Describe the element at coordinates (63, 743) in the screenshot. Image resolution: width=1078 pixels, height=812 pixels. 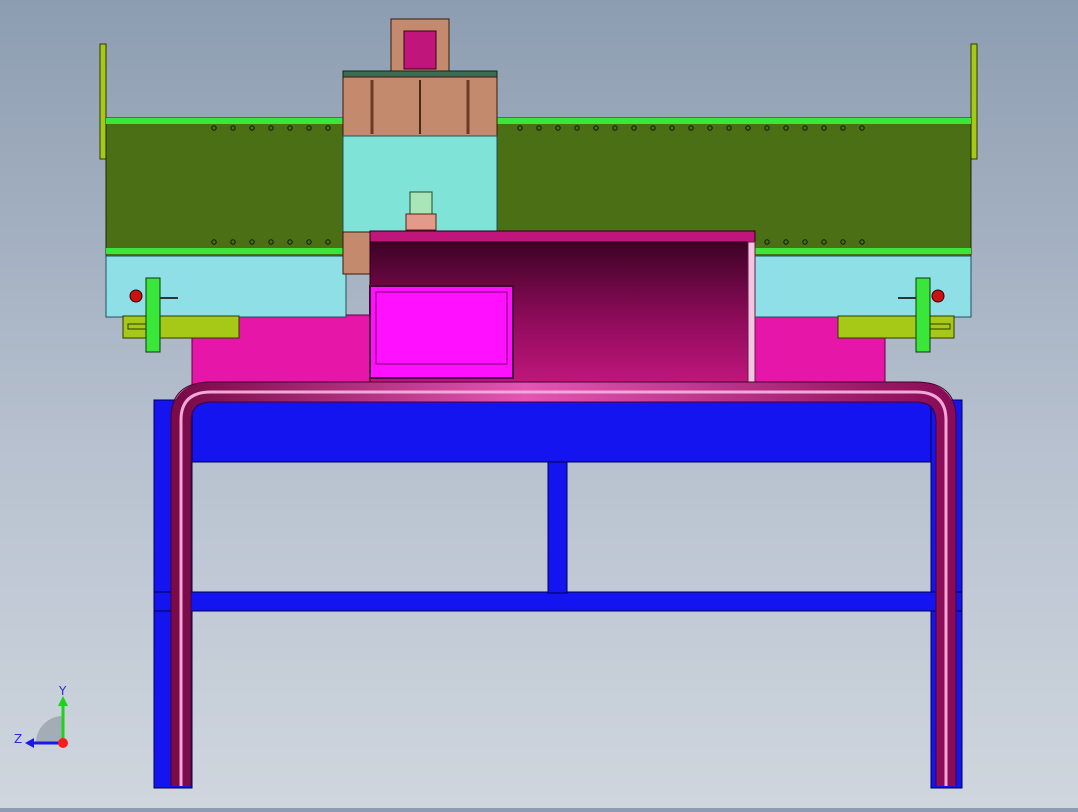
I see `triad-origin` at that location.